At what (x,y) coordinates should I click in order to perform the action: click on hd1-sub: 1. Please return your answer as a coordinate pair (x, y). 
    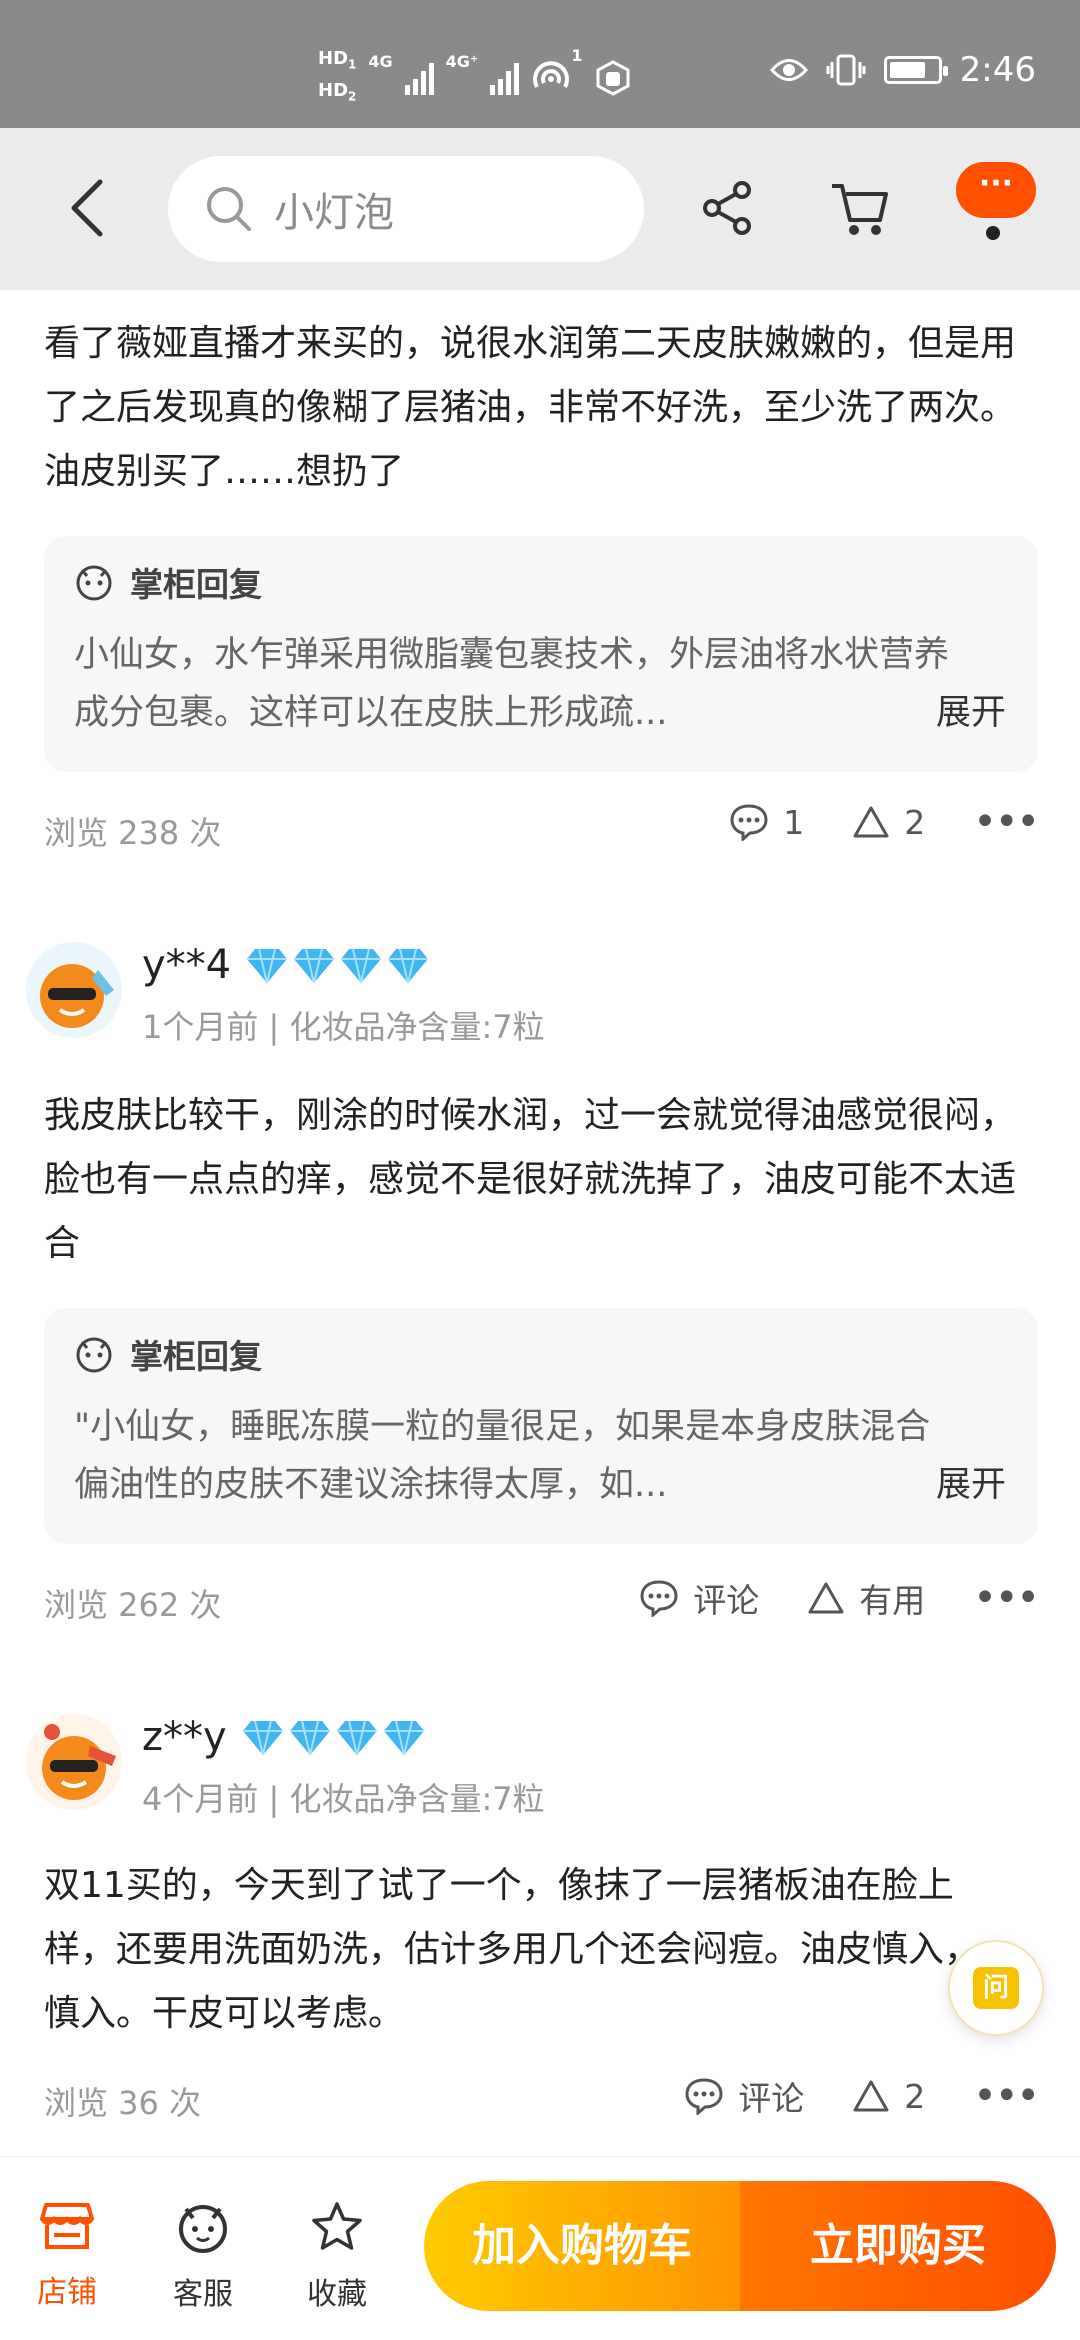
    Looking at the image, I should click on (352, 64).